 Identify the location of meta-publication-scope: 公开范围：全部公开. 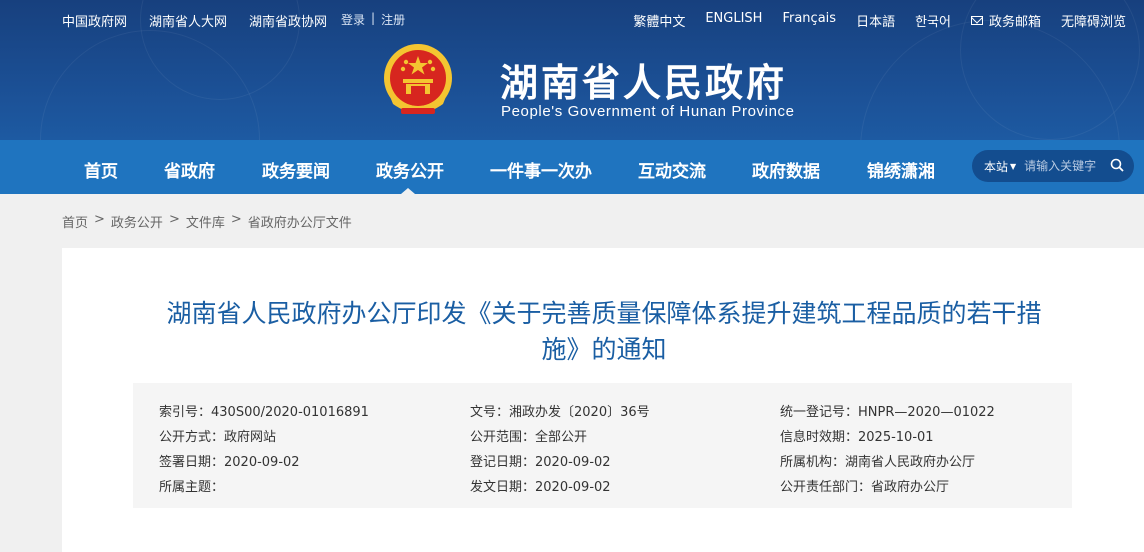
(529, 437).